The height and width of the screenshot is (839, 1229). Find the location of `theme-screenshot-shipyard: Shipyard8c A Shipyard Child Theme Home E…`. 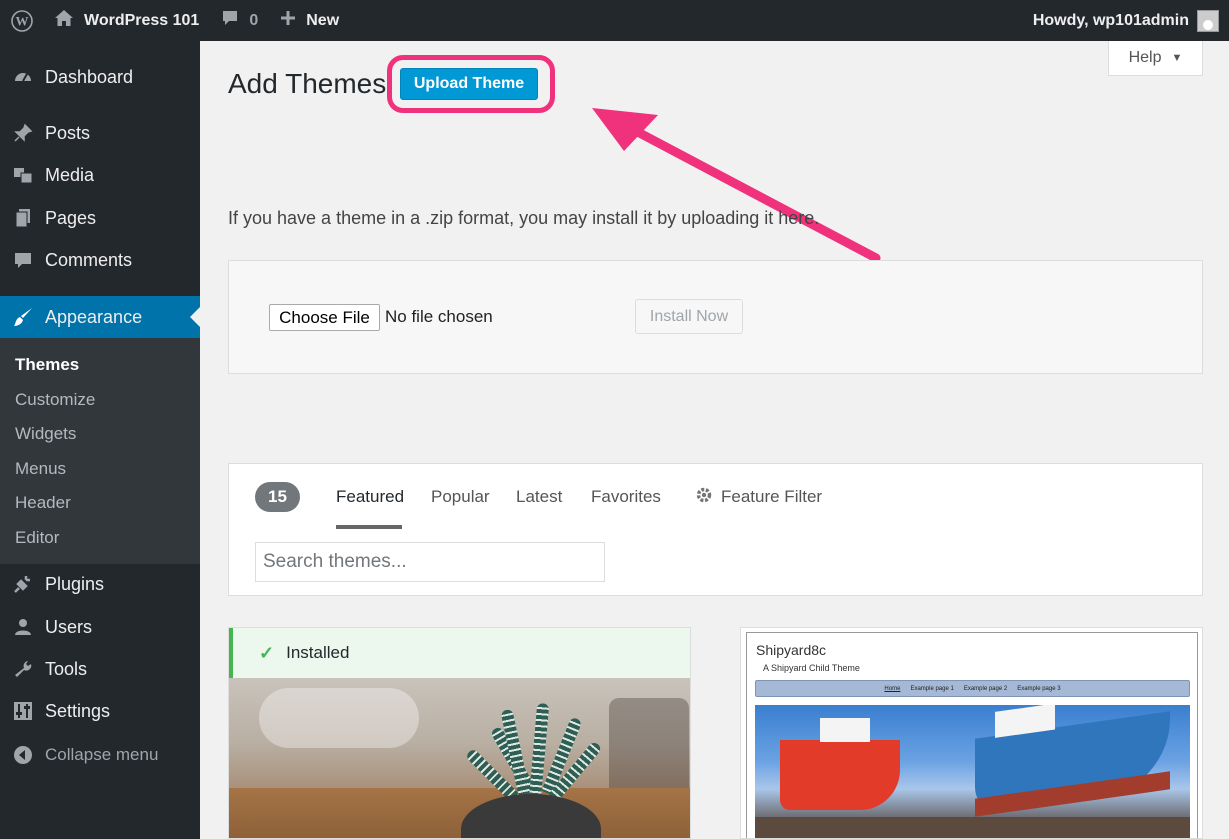

theme-screenshot-shipyard: Shipyard8c A Shipyard Child Theme Home E… is located at coordinates (972, 735).